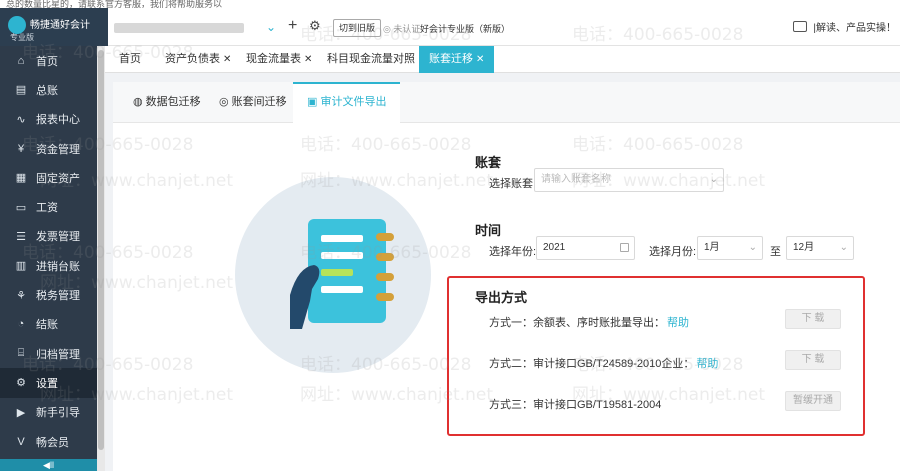 The image size is (900, 471). I want to click on sidebar-item-icon: V, so click(21, 441).